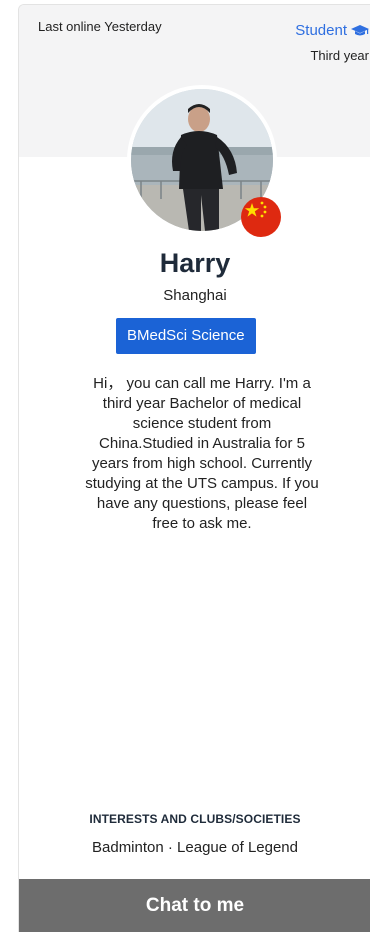 The image size is (370, 932). Describe the element at coordinates (195, 295) in the screenshot. I see `profile-city: Shanghai` at that location.